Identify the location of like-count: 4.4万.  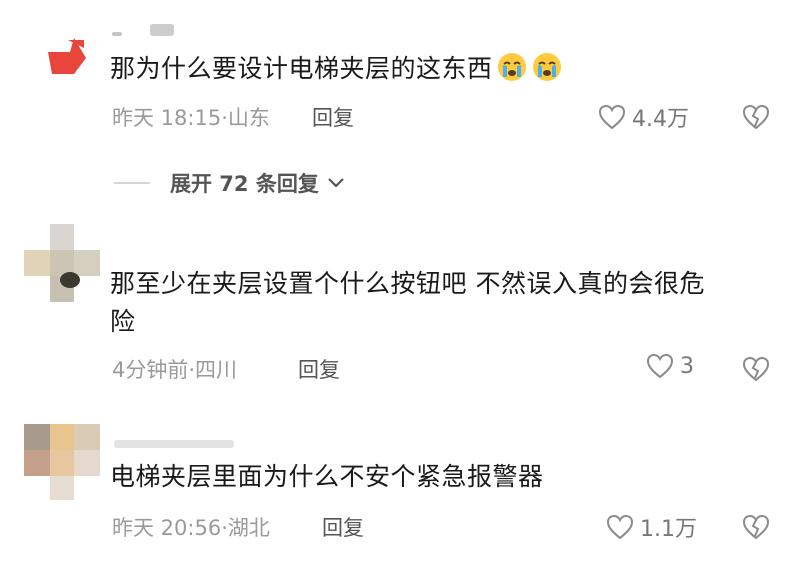
(660, 119).